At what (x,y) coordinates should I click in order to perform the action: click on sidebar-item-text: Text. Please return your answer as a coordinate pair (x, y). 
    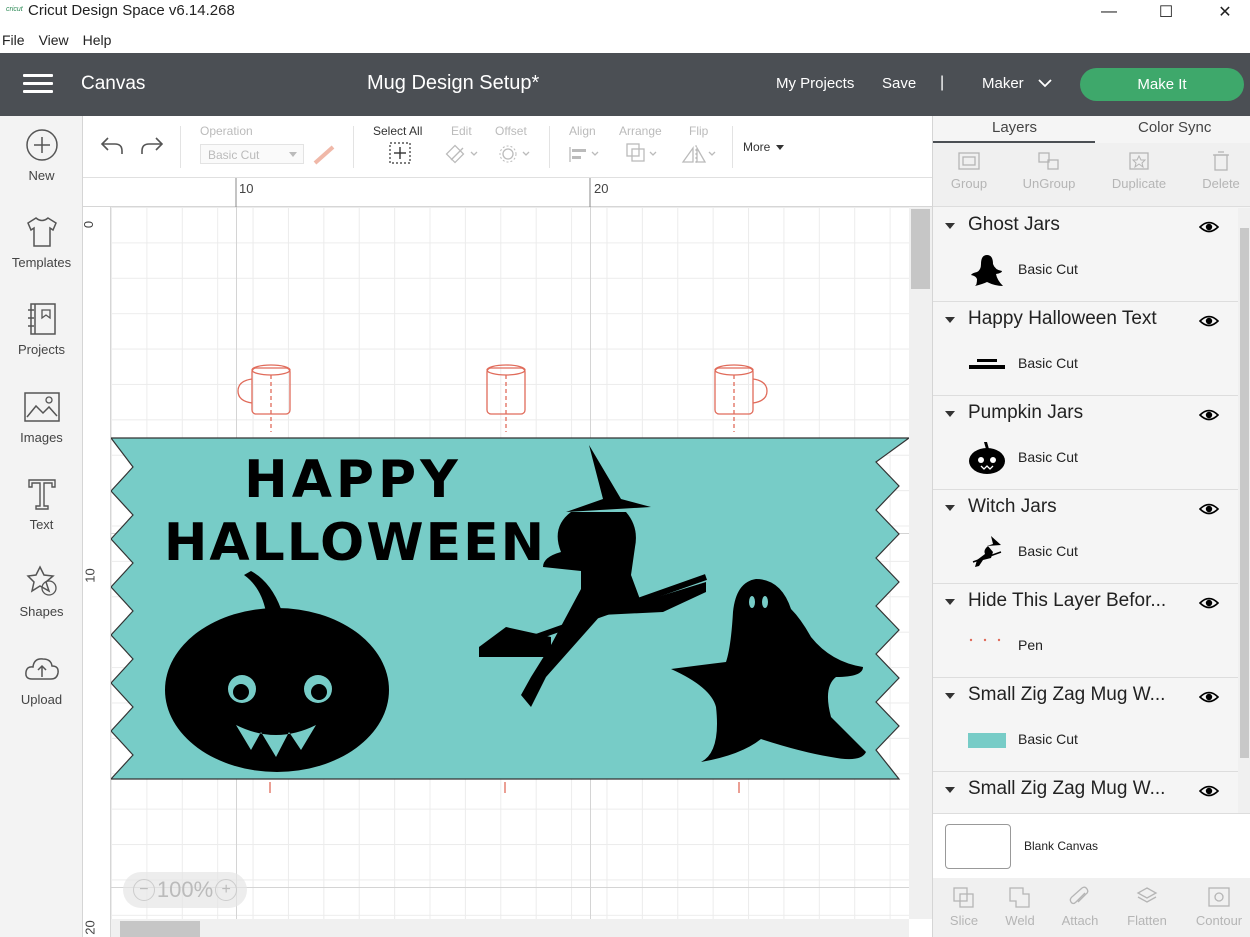
    Looking at the image, I should click on (41, 504).